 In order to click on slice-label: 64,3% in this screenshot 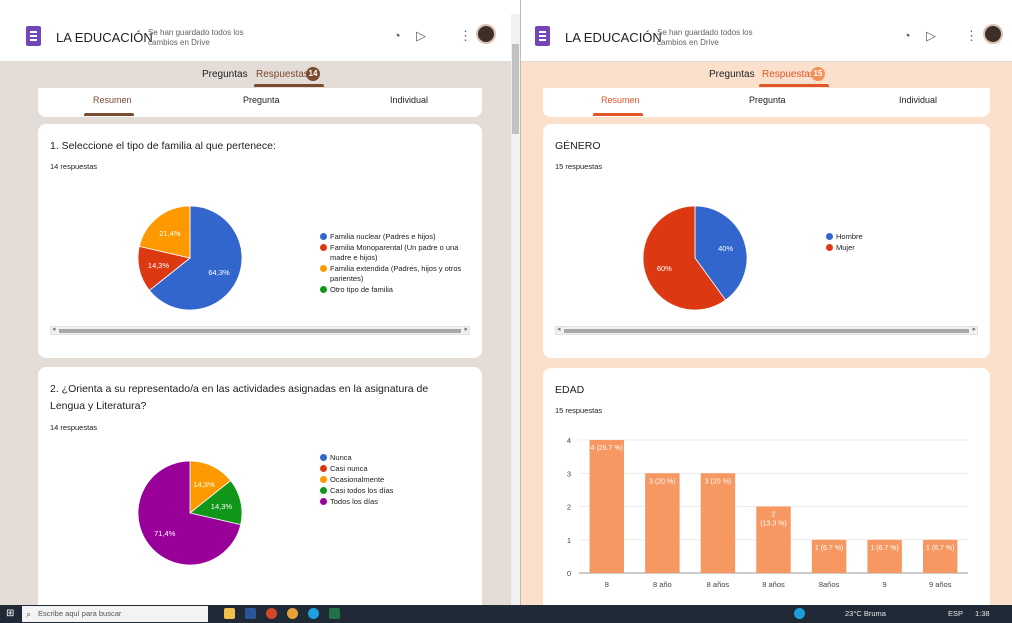, I will do `click(219, 272)`.